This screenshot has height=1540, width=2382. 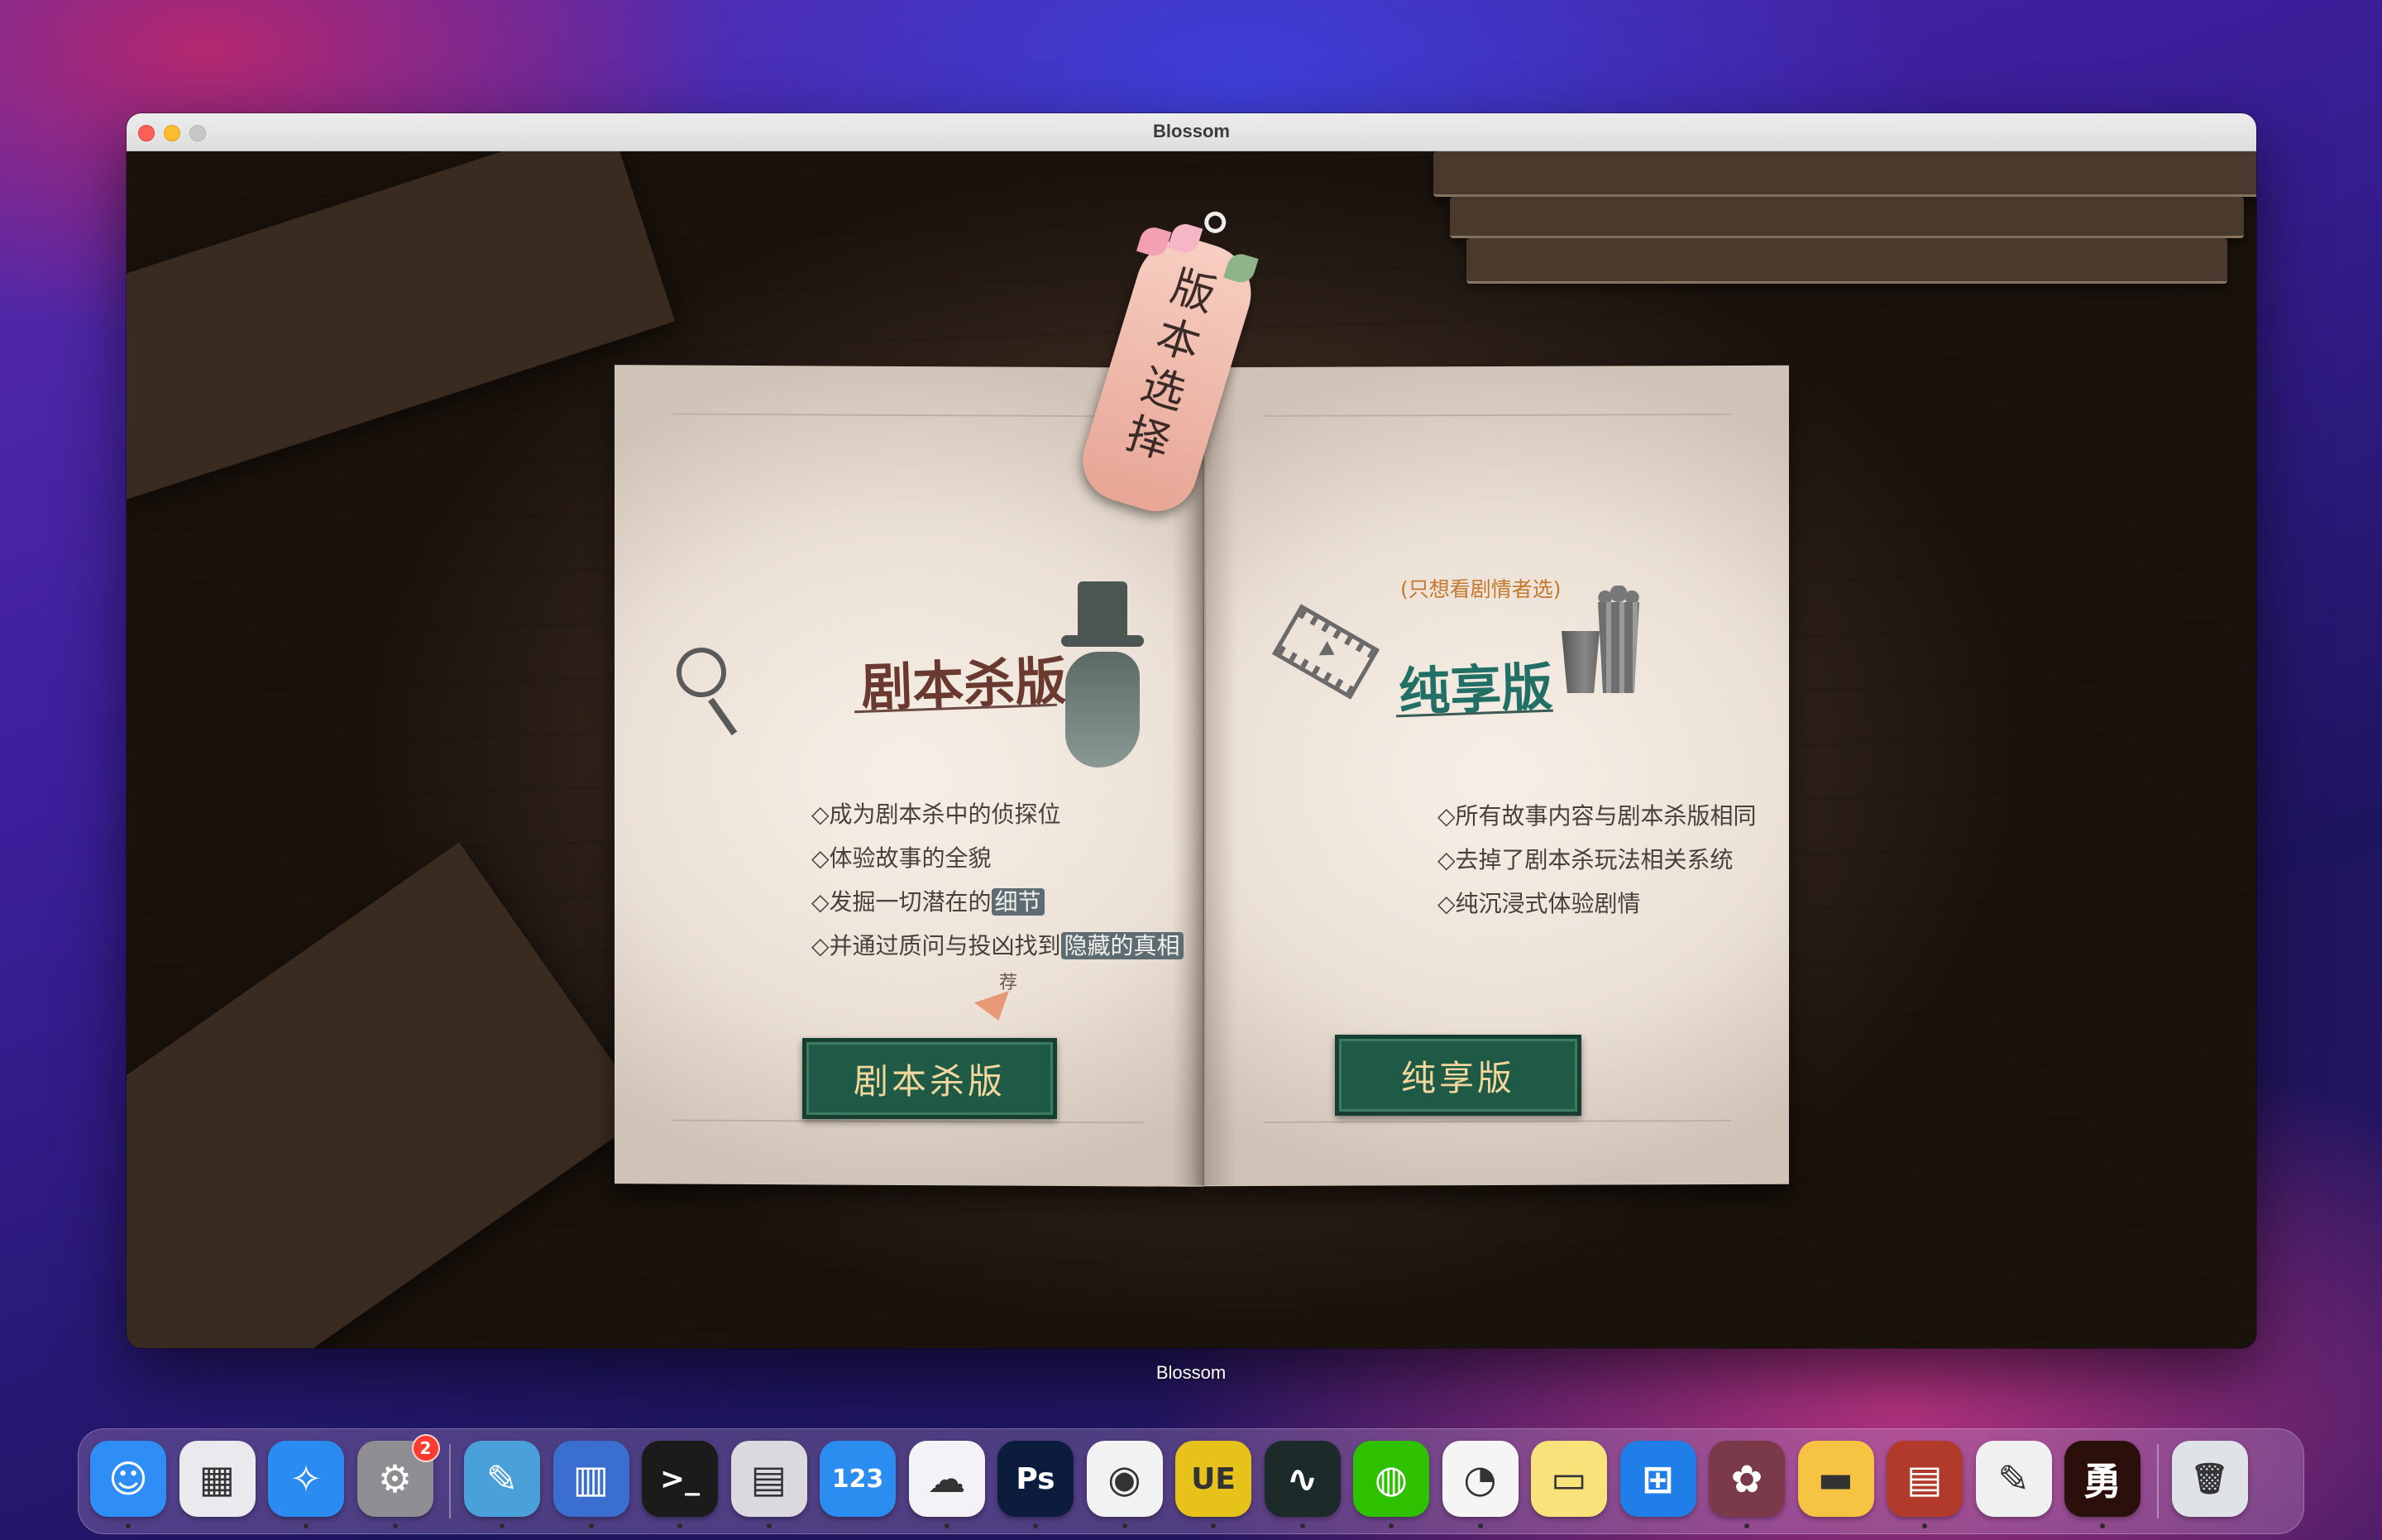 What do you see at coordinates (1569, 1479) in the screenshot?
I see `notes-icon: ▭` at bounding box center [1569, 1479].